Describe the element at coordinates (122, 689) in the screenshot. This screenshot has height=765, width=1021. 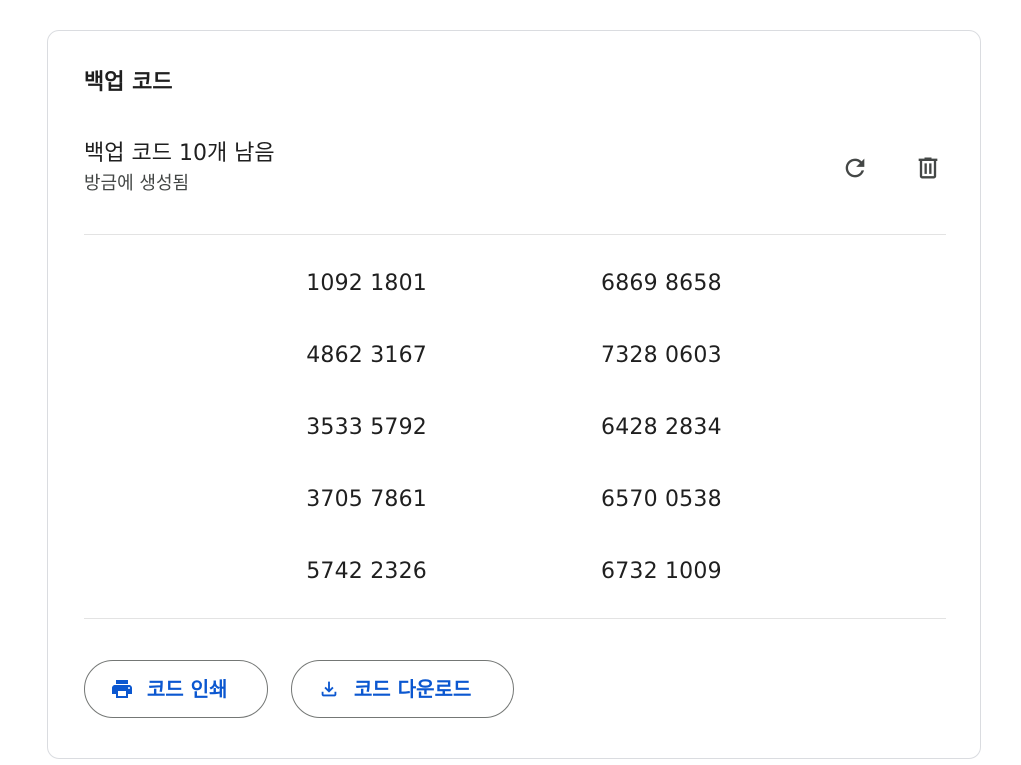
I see `printer-icon` at that location.